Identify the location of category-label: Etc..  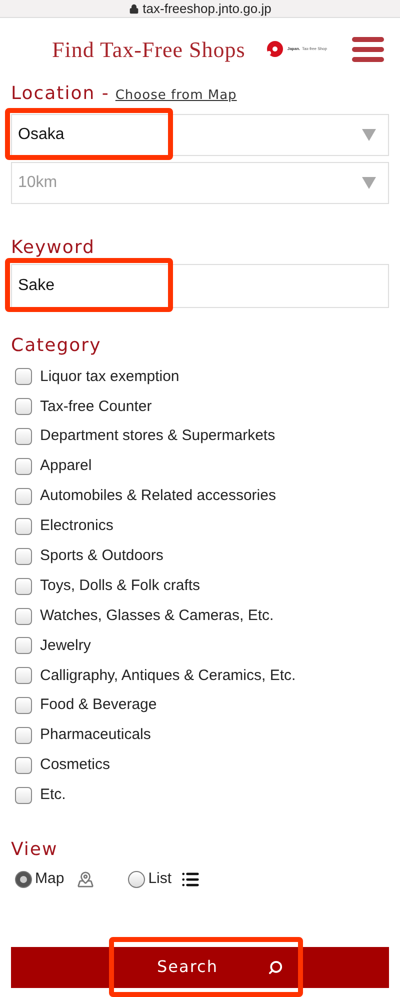
(53, 795).